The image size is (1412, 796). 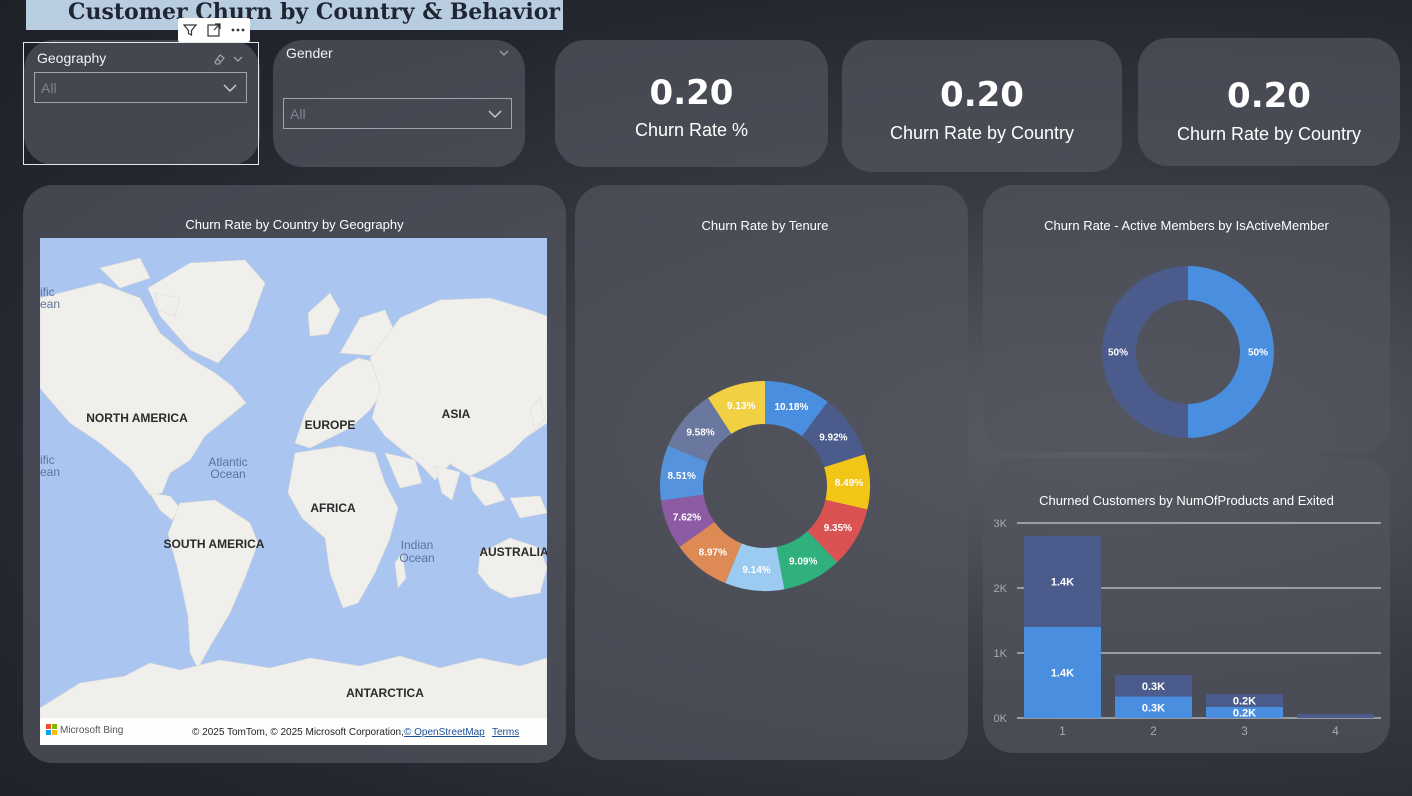 I want to click on x-tick-label: 3, so click(x=1244, y=731).